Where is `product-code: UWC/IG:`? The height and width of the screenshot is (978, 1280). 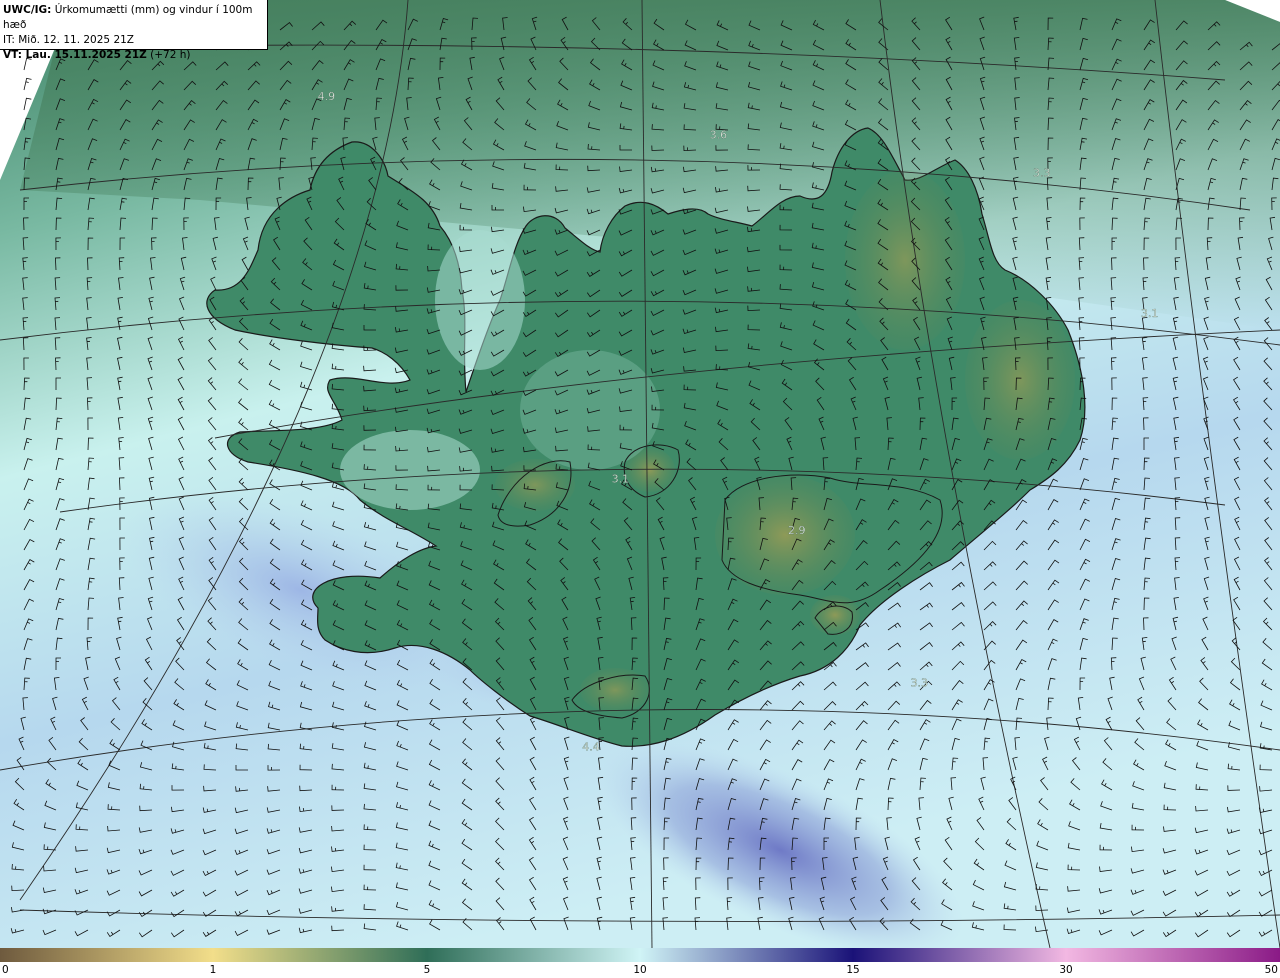
product-code: UWC/IG: is located at coordinates (27, 10).